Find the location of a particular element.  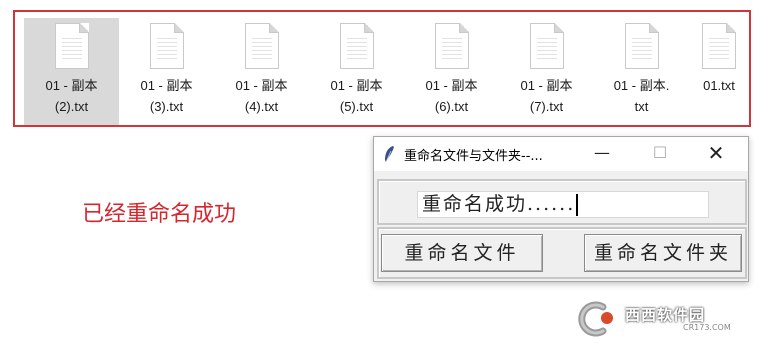

rename-files-button: 重命名文件 is located at coordinates (462, 253).